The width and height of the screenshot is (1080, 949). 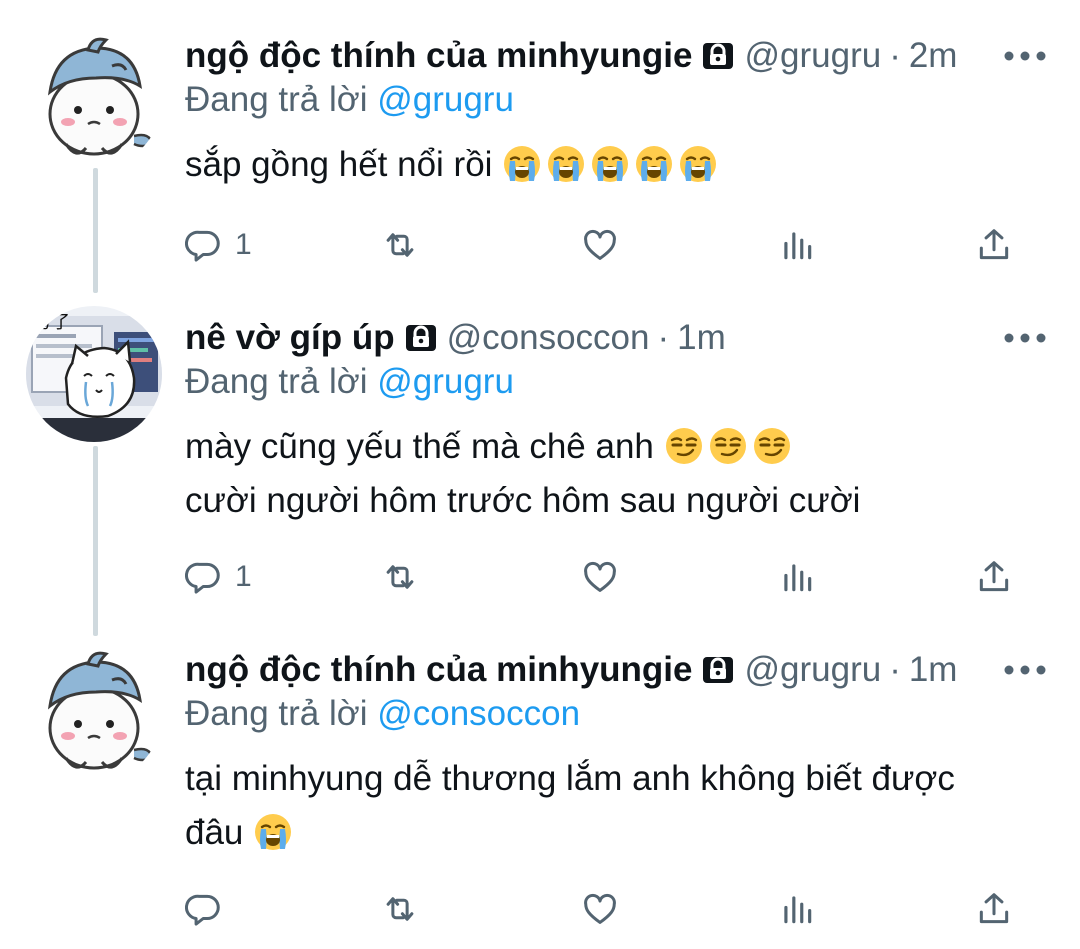 I want to click on cat-computer-avatar-icon: 写了, so click(x=94, y=374).